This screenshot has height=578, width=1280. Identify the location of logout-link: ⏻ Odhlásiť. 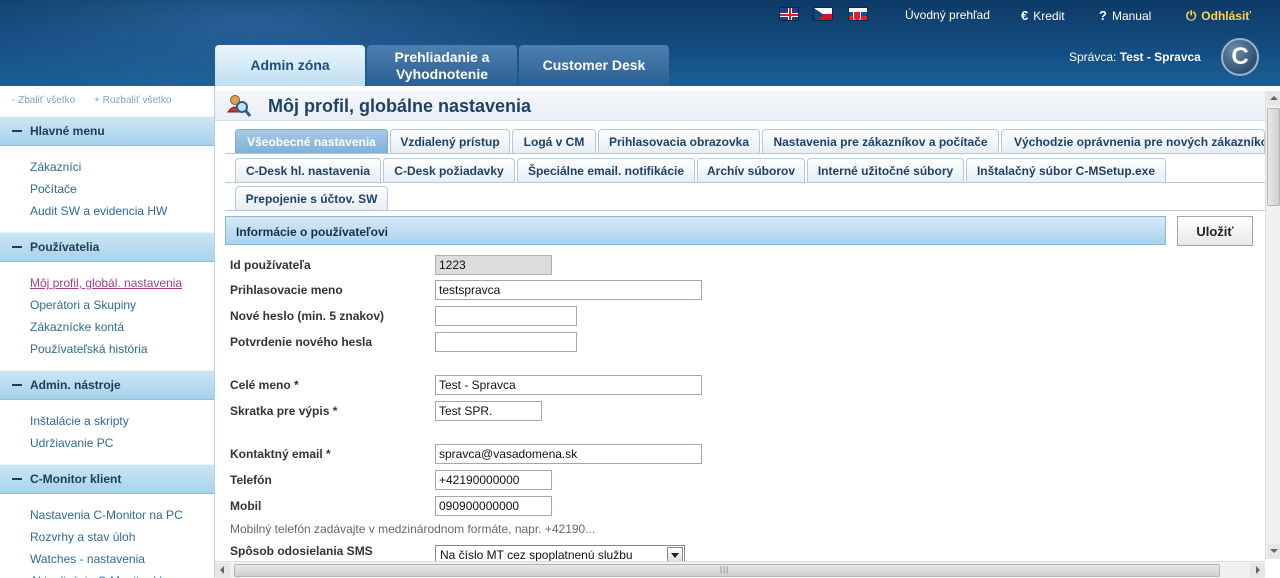
(1218, 16).